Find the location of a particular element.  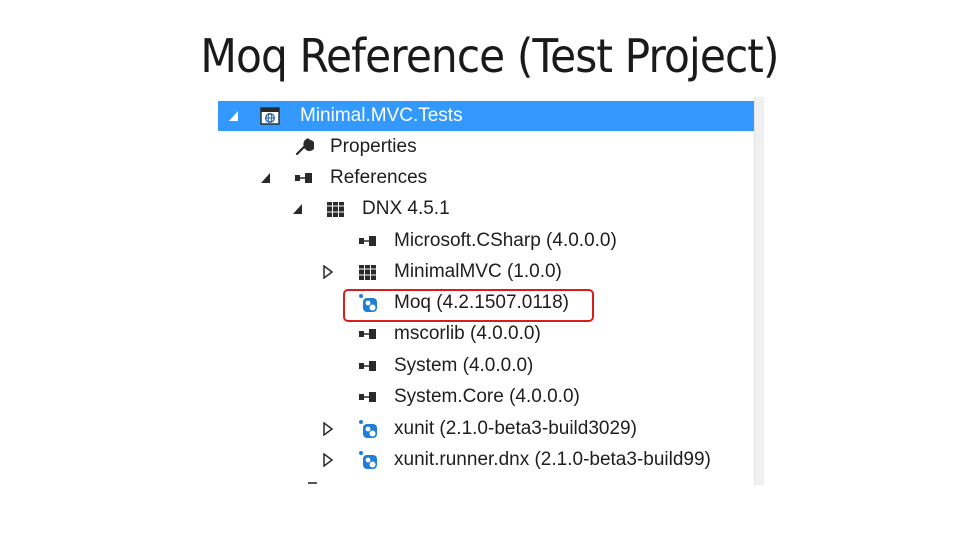

project-label: Minimal.MVC.Tests is located at coordinates (381, 115).